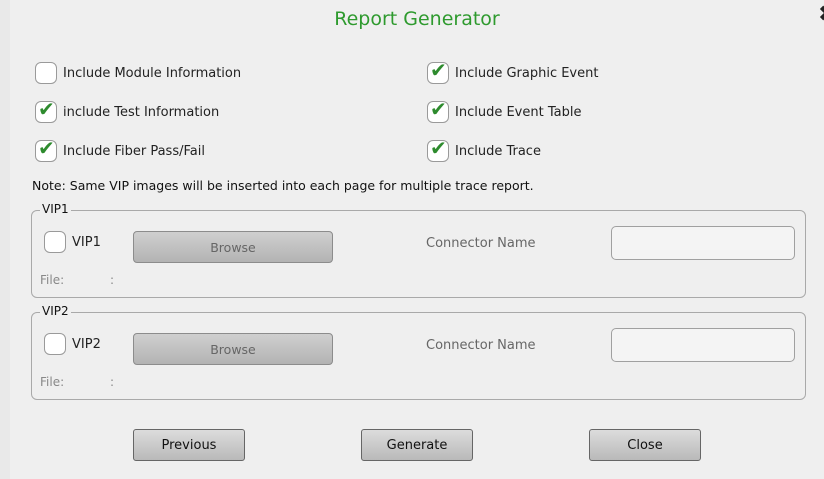 The image size is (824, 479). What do you see at coordinates (703, 345) in the screenshot?
I see `vip2-connector-name-input` at bounding box center [703, 345].